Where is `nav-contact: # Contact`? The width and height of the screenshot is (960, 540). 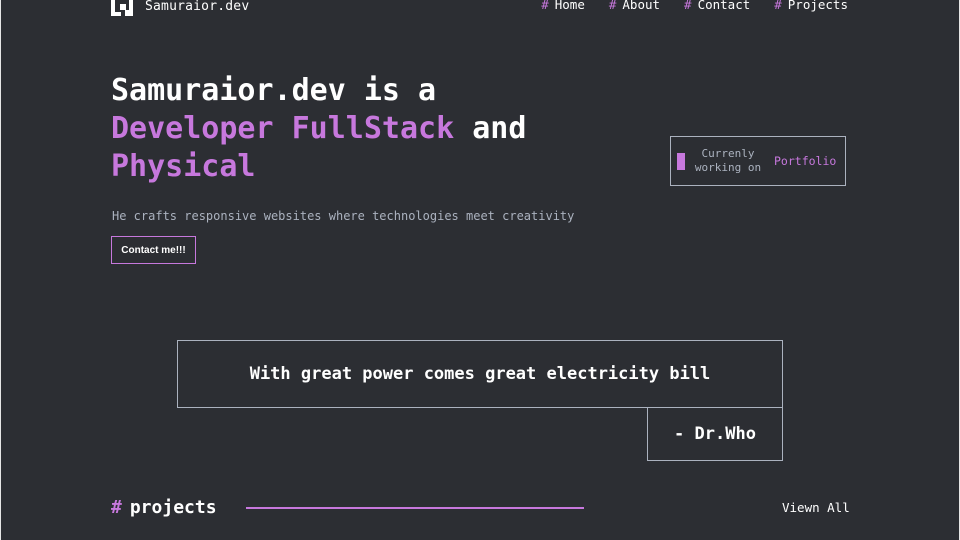 nav-contact: # Contact is located at coordinates (717, 6).